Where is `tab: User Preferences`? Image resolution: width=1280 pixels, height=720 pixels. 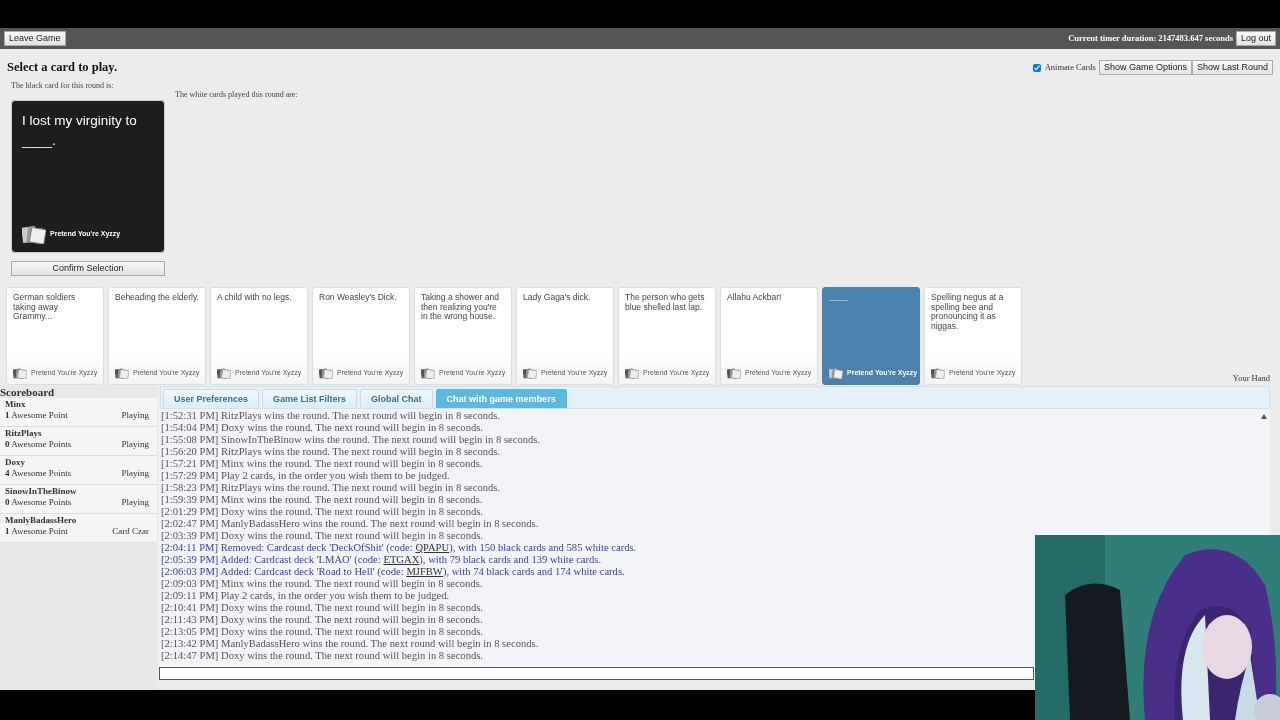 tab: User Preferences is located at coordinates (211, 398).